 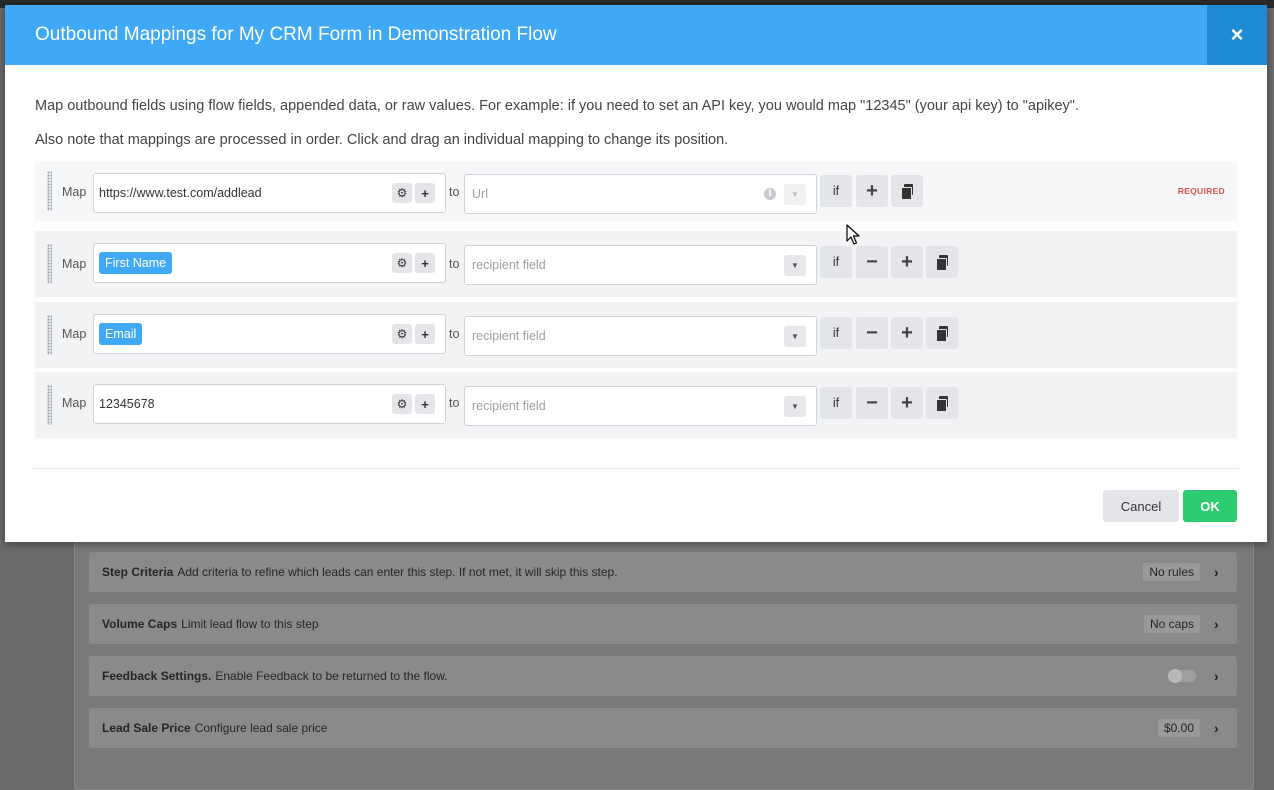 What do you see at coordinates (121, 334) in the screenshot?
I see `field-chip: Email` at bounding box center [121, 334].